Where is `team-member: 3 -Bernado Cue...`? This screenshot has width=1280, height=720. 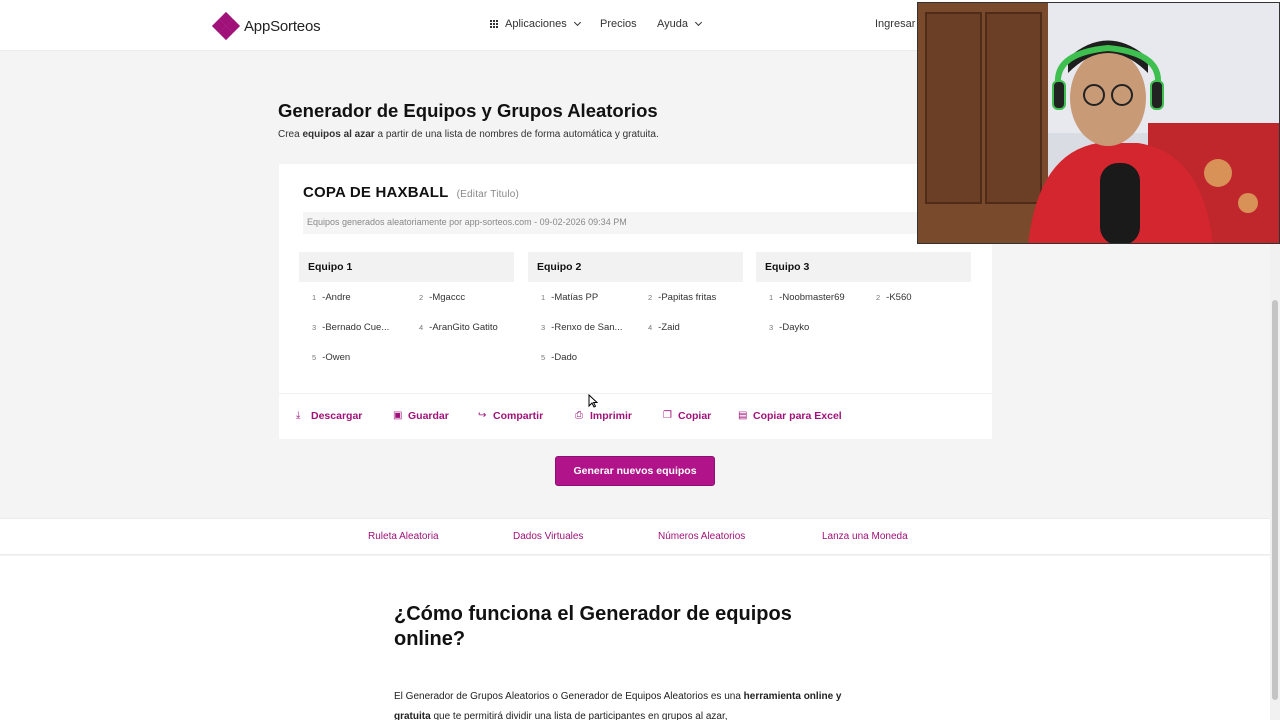 team-member: 3 -Bernado Cue... is located at coordinates (351, 327).